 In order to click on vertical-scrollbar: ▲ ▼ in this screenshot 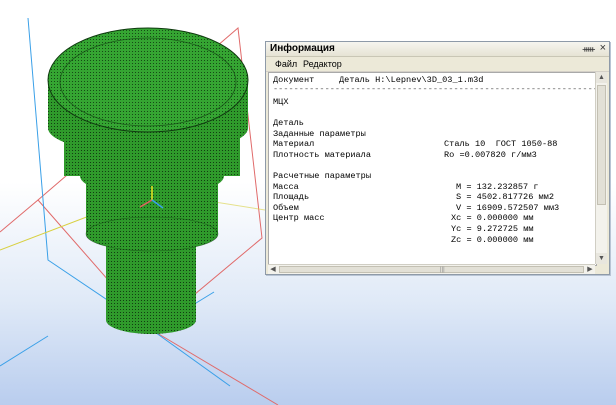, I will do `click(601, 168)`.